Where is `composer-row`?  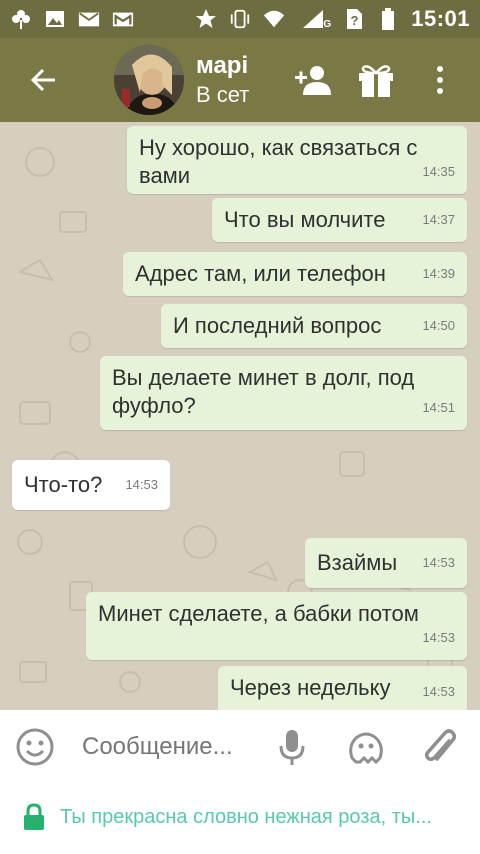 composer-row is located at coordinates (240, 747).